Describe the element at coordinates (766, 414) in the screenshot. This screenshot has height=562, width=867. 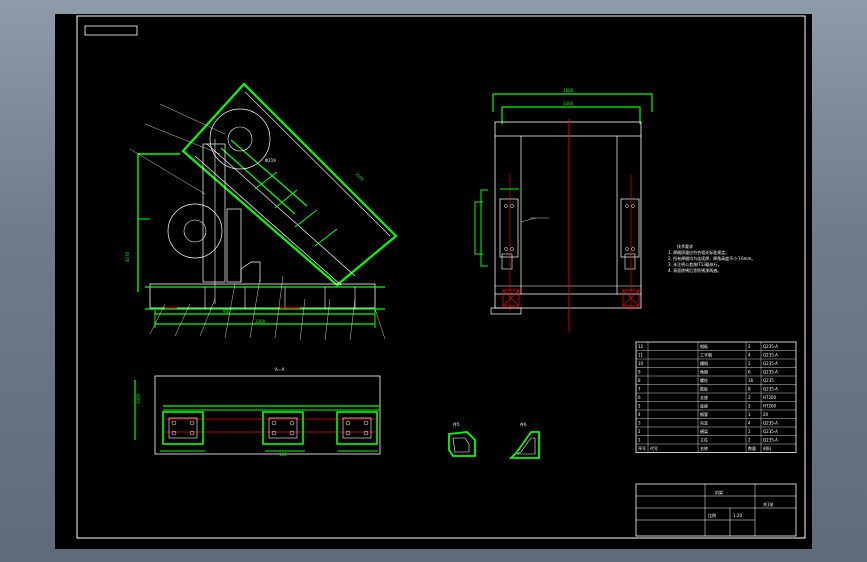
I see `bom-cell: 20` at that location.